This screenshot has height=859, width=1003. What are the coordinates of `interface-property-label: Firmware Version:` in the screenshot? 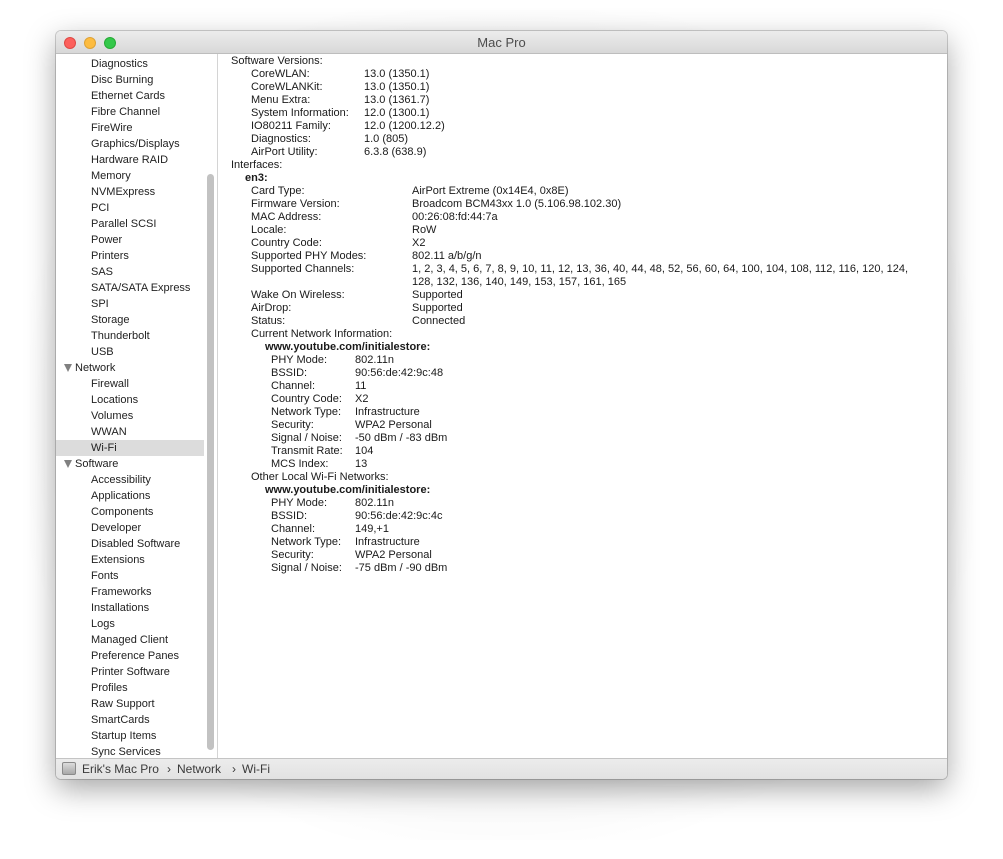 It's located at (295, 204).